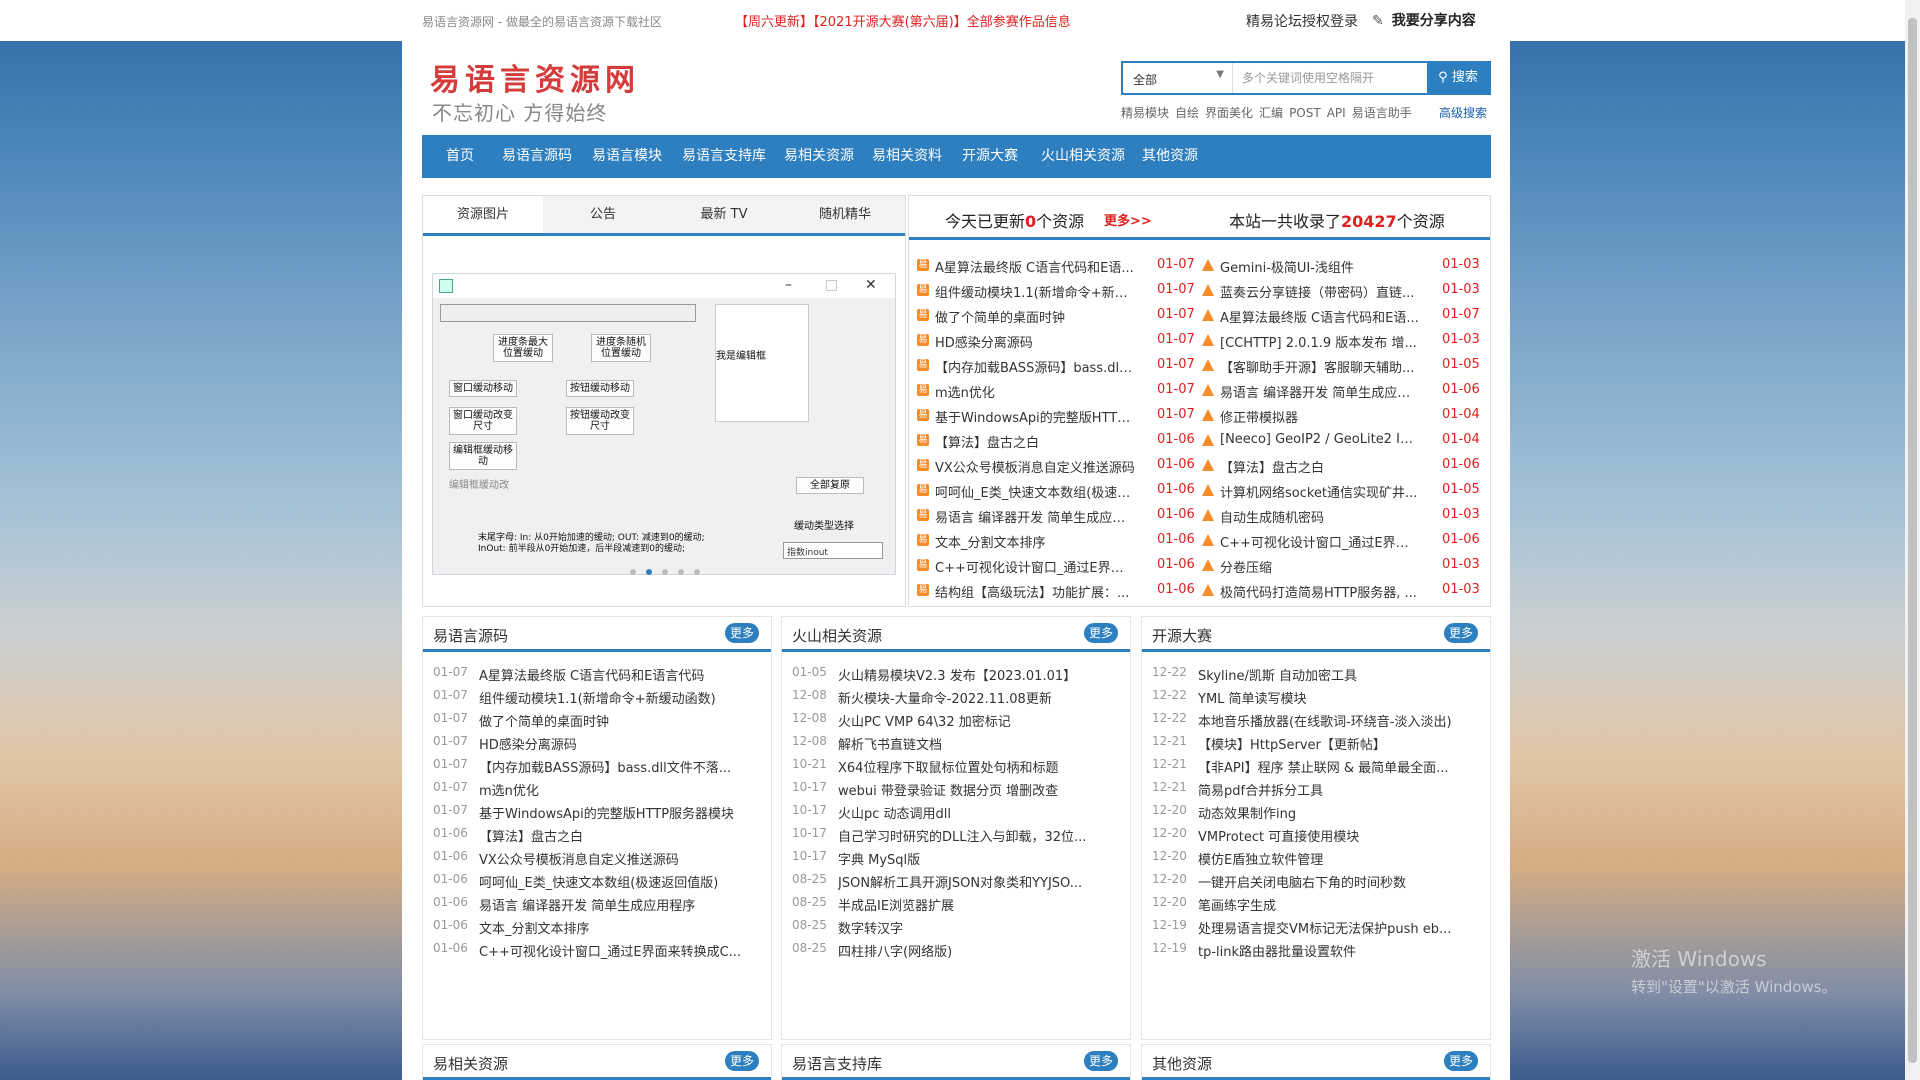 Image resolution: width=1920 pixels, height=1080 pixels. What do you see at coordinates (1059, 469) in the screenshot?
I see `news-item: 易 VX公众号模板消息自定义推送源码 01-06` at bounding box center [1059, 469].